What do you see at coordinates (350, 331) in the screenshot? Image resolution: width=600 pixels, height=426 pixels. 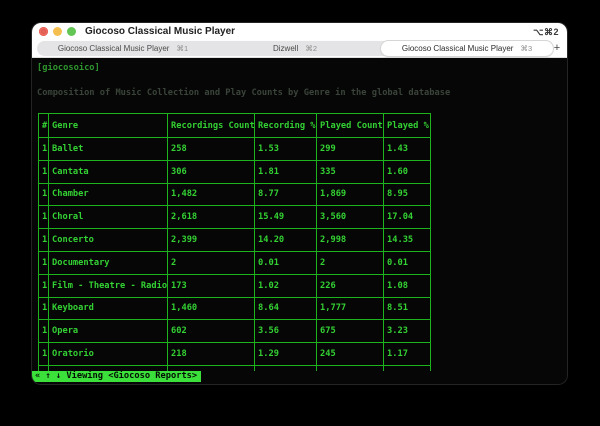 I see `table-cell: 675` at bounding box center [350, 331].